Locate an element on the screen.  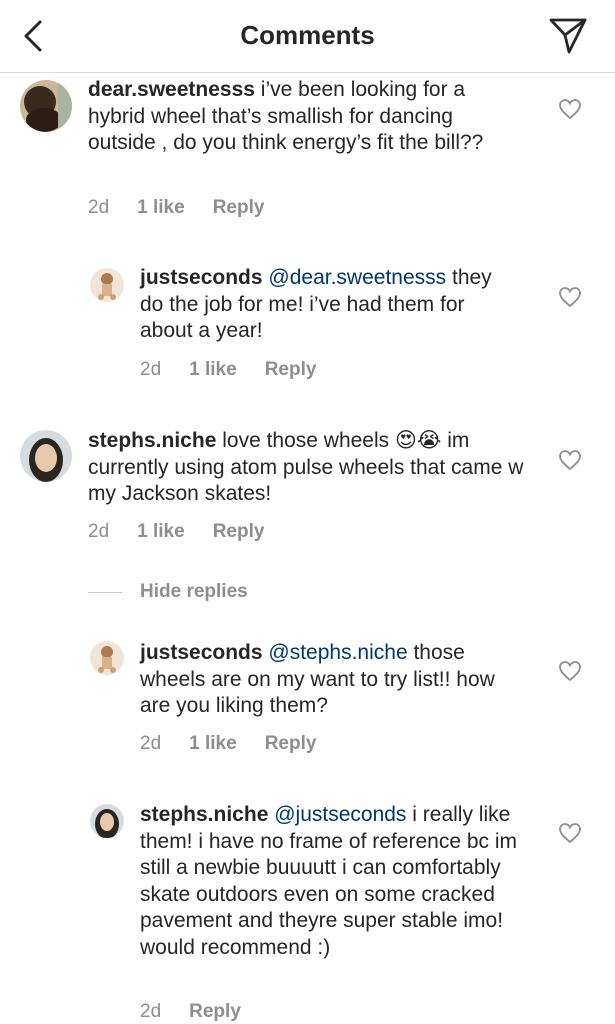
mention-link: @stephs.niche is located at coordinates (337, 652).